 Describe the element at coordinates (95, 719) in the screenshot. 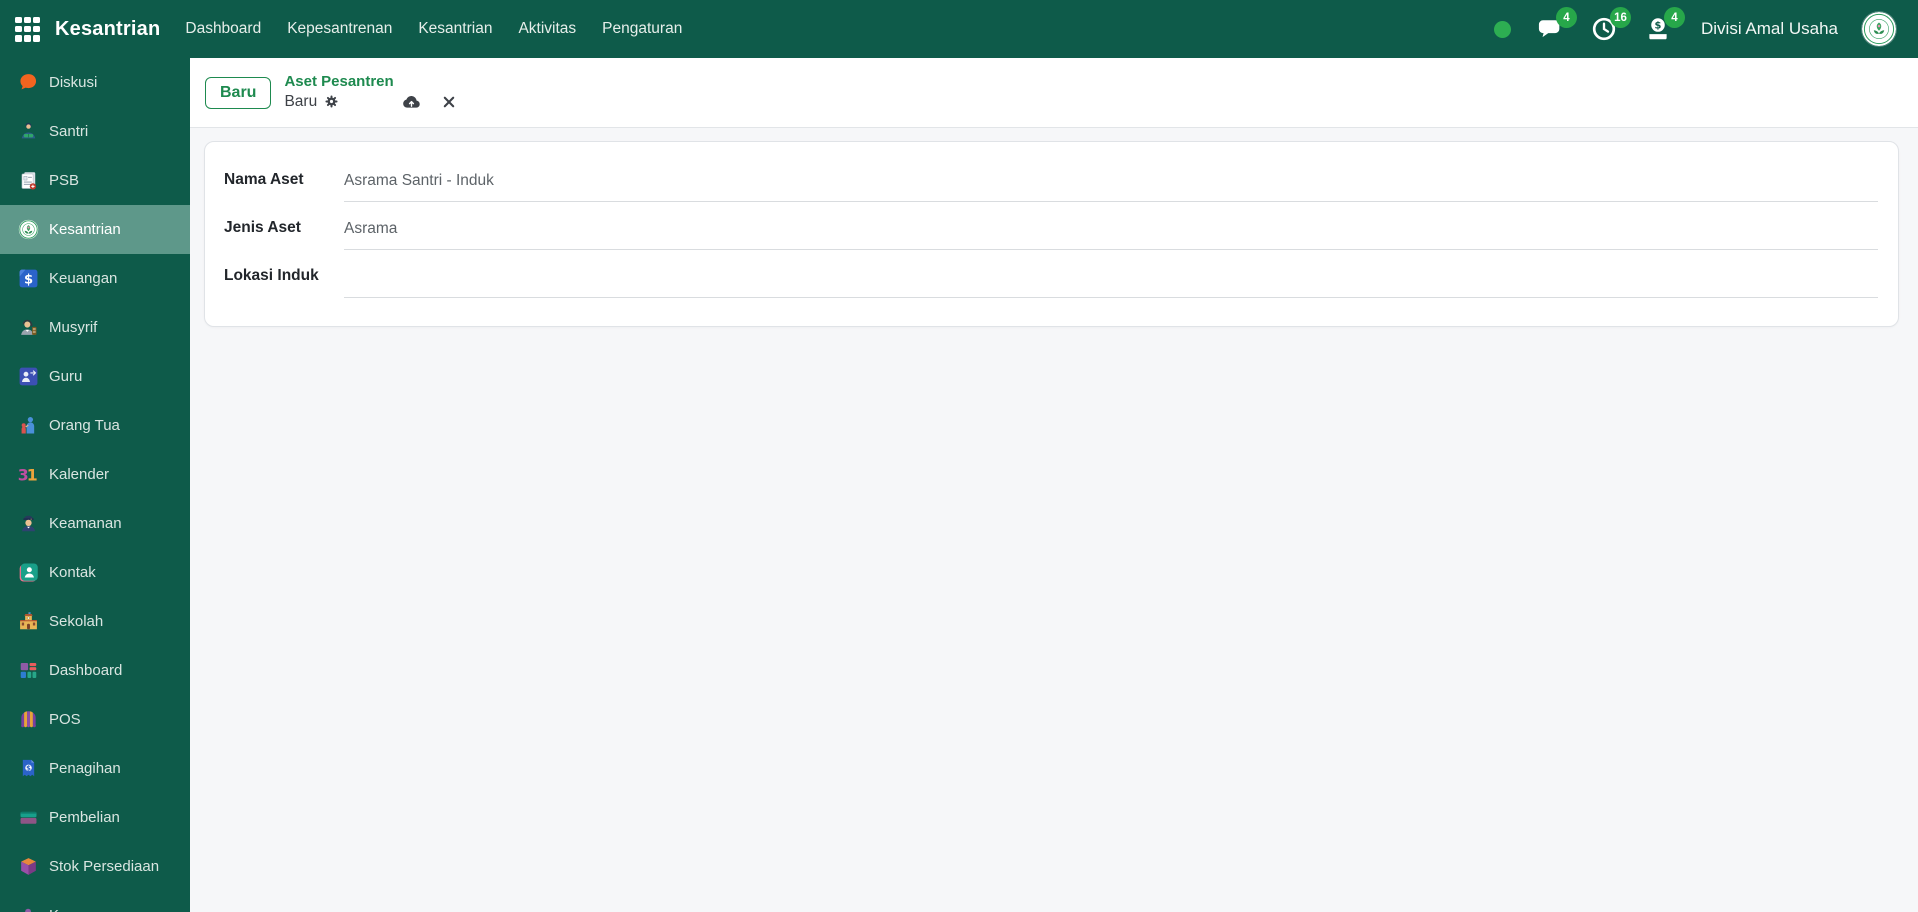

I see `sidebar-item-pos: POS` at that location.